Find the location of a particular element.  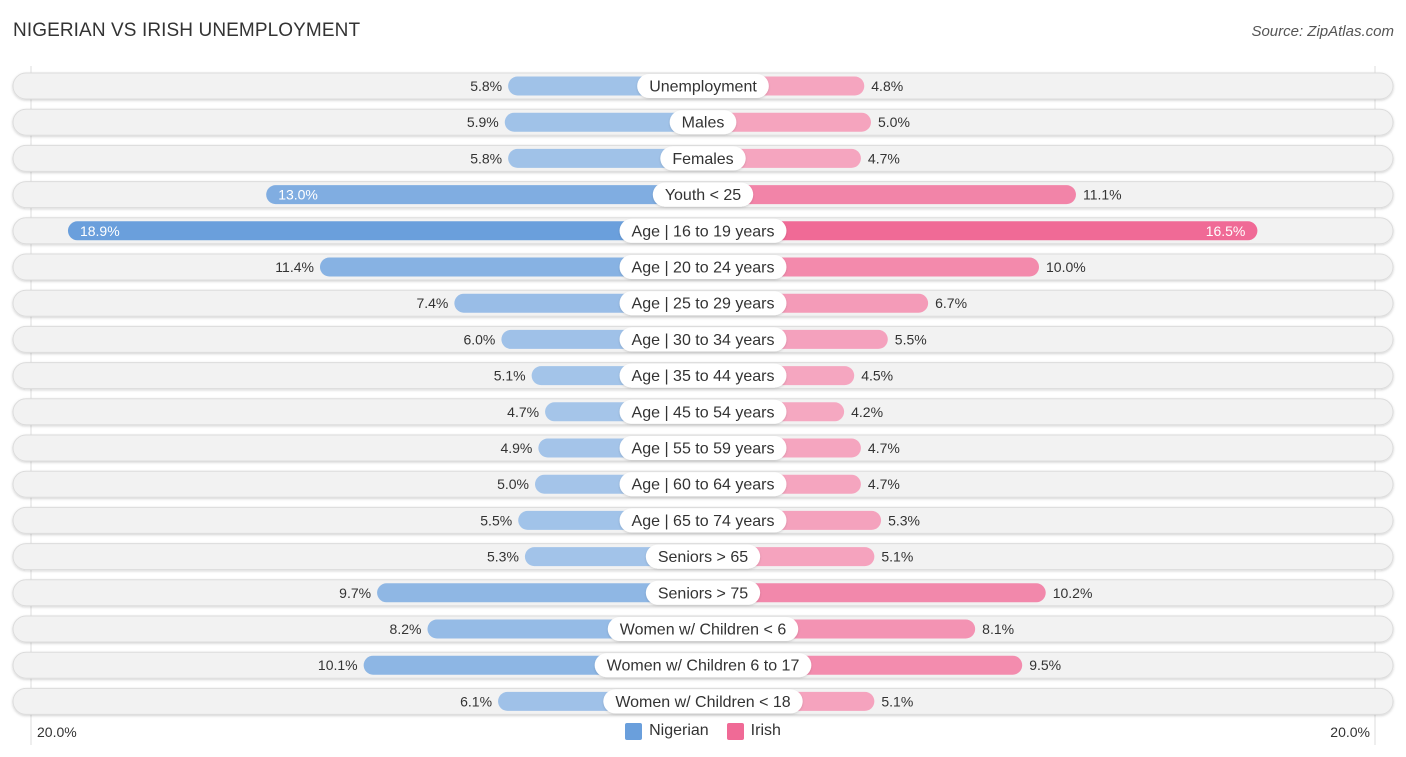

category-label-text: Age | 25 to 29 years is located at coordinates (703, 304).